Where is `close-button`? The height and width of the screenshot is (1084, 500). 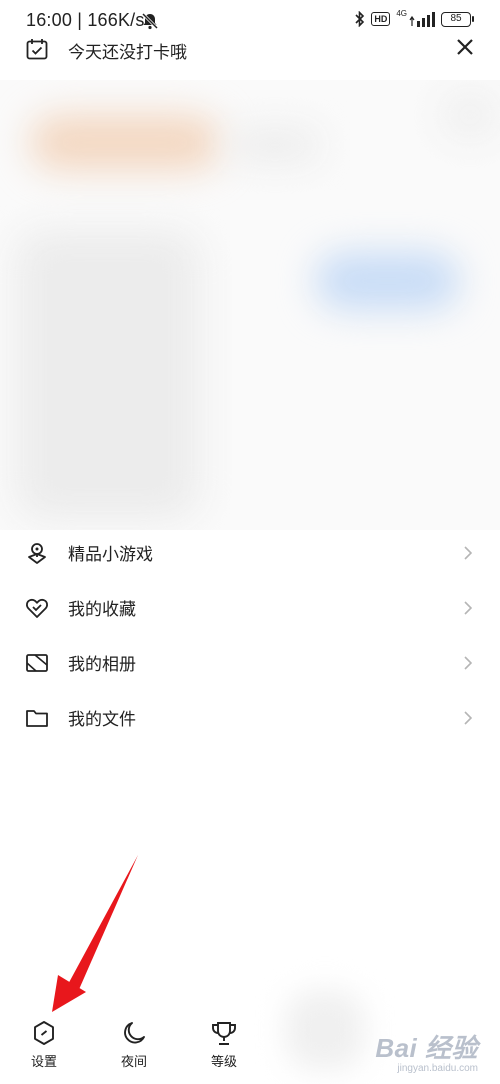
close-button is located at coordinates (465, 47).